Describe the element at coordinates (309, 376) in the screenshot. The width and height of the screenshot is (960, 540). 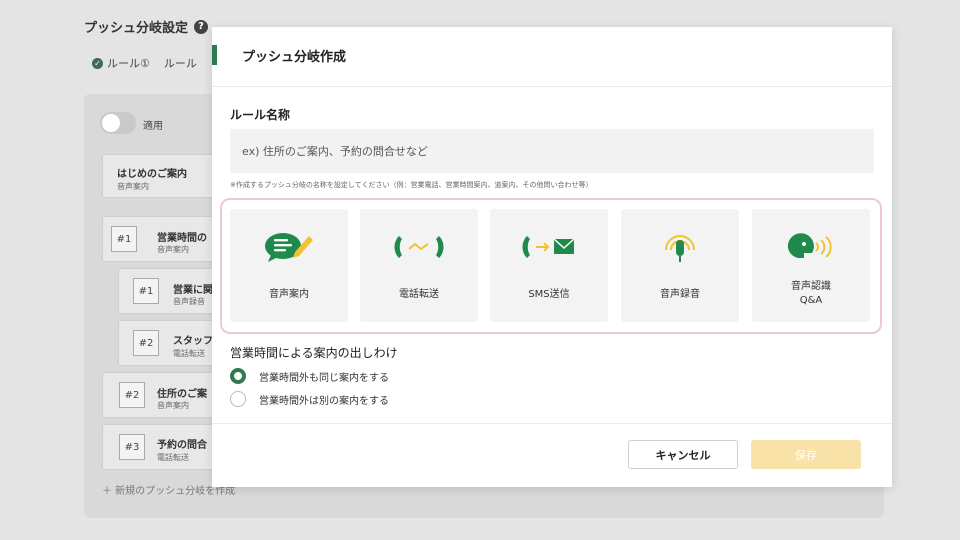
I see `option-same-guidance: 営業時間外も同じ案内をする` at that location.